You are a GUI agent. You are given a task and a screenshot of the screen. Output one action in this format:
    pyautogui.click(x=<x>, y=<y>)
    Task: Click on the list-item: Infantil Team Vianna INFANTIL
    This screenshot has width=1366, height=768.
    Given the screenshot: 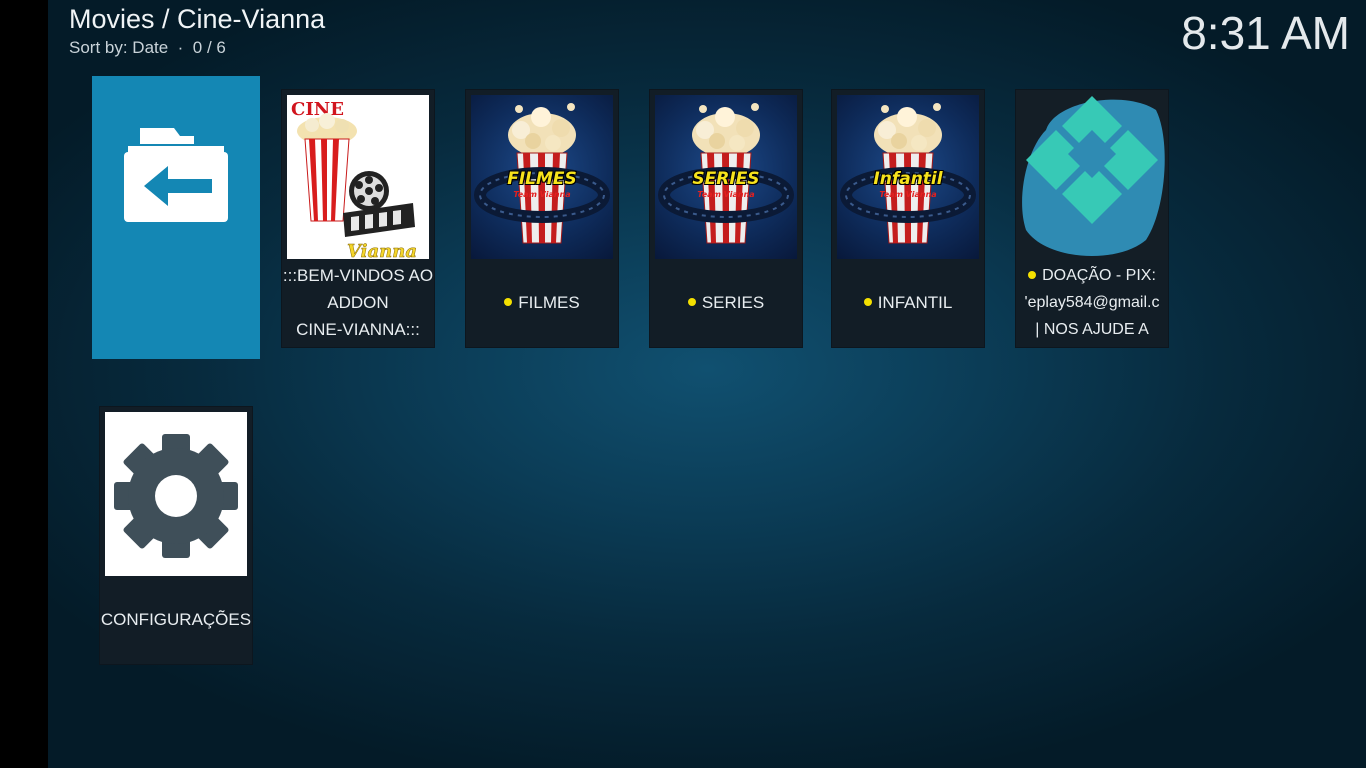 What is the action you would take?
    pyautogui.click(x=908, y=218)
    